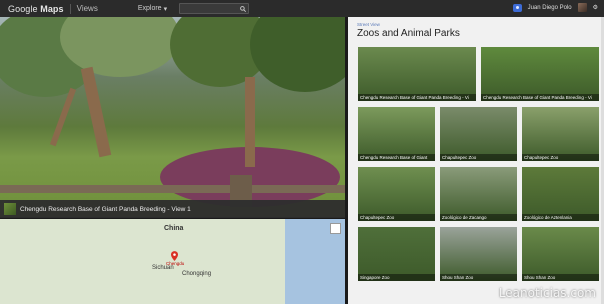 The image size is (604, 304). Describe the element at coordinates (517, 7) in the screenshot. I see `camera-icon` at that location.